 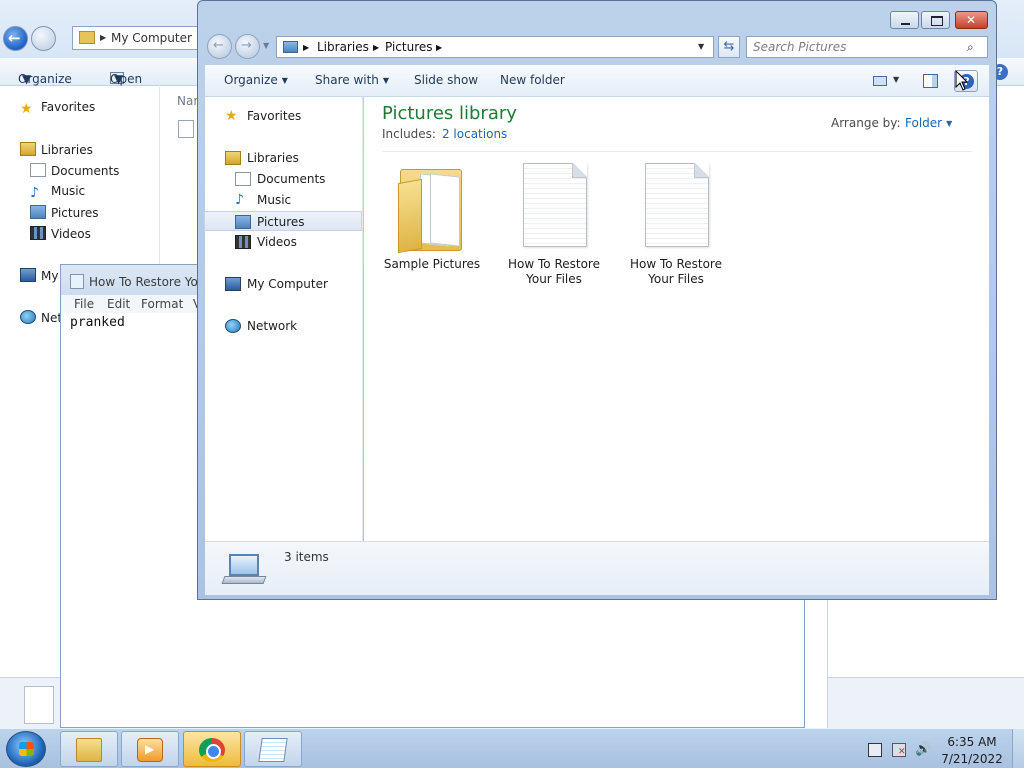 I want to click on nav-network: Network, so click(x=284, y=326).